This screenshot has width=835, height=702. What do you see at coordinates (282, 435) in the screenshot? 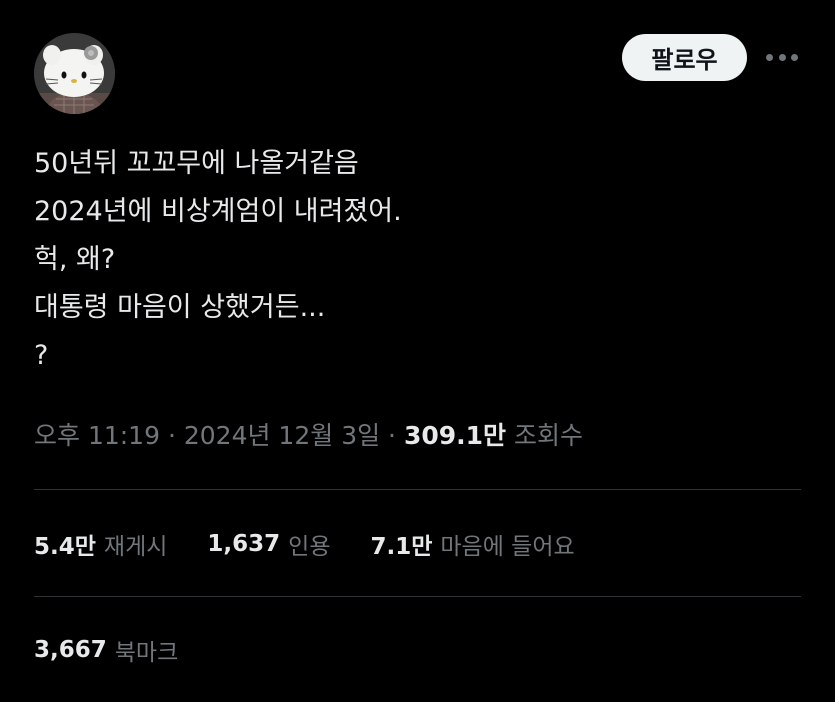
I see `tweet-date: 2024년 12월 3일` at bounding box center [282, 435].